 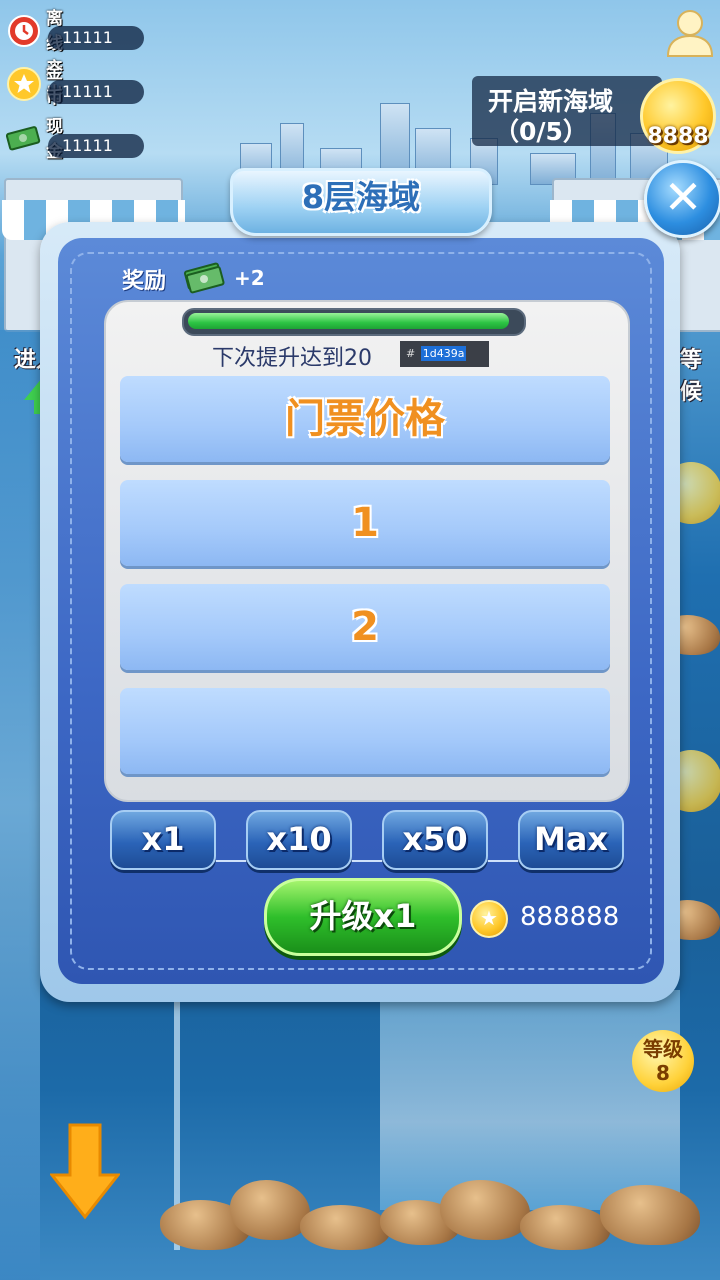 What do you see at coordinates (435, 840) in the screenshot?
I see `multiplier-x50-button: x50` at bounding box center [435, 840].